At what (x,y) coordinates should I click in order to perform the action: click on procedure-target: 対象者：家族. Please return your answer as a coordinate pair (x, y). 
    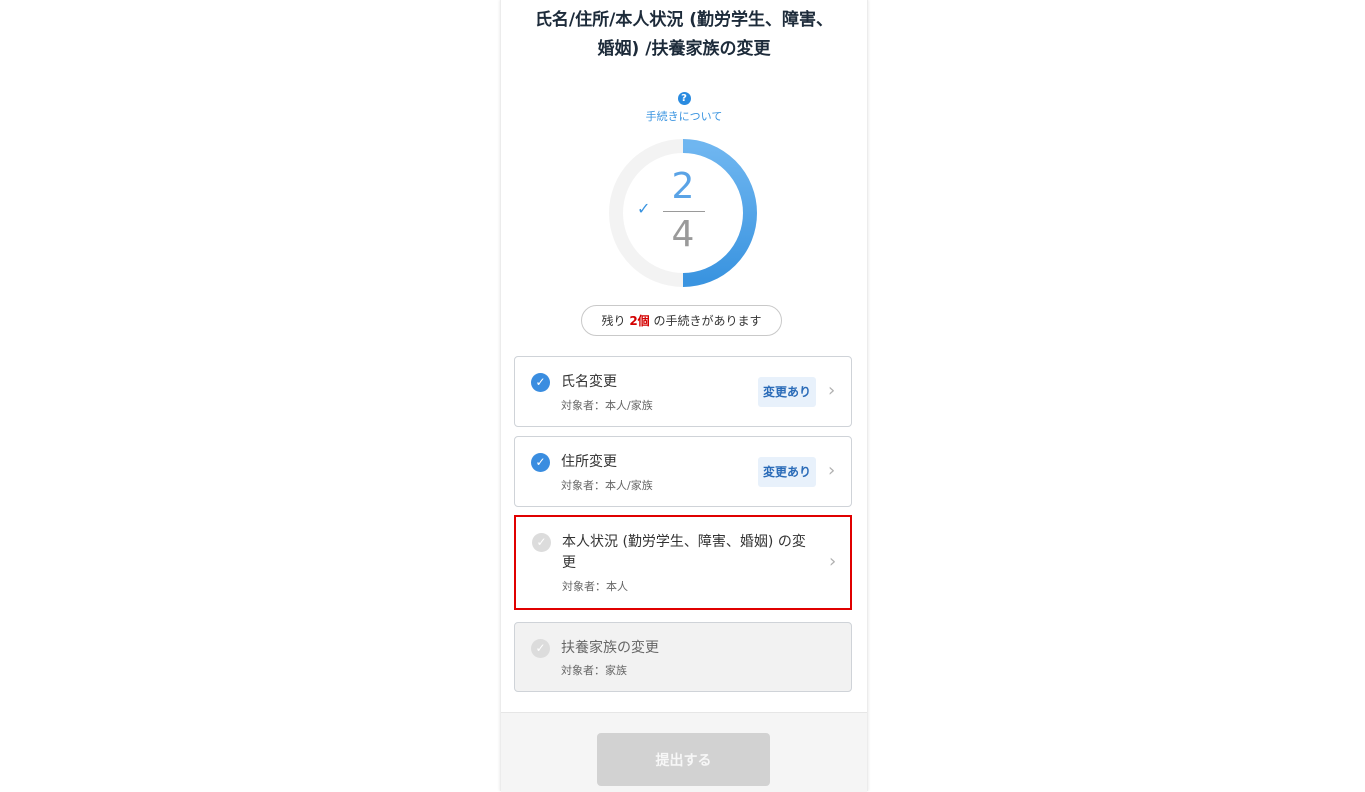
    Looking at the image, I should click on (594, 670).